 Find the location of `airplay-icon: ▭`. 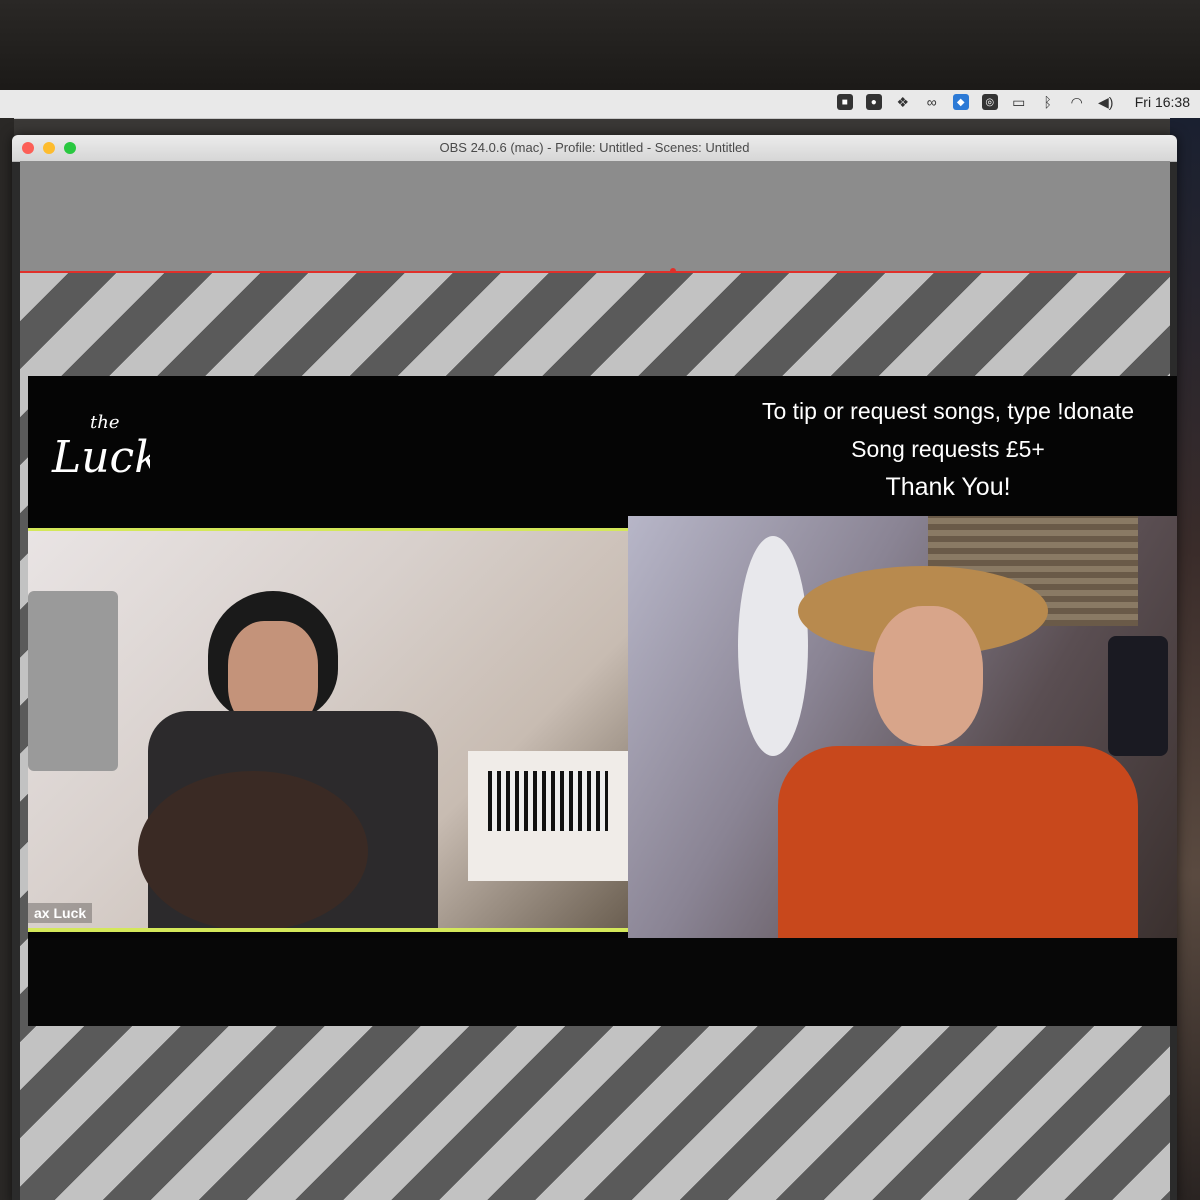

airplay-icon: ▭ is located at coordinates (1019, 102).